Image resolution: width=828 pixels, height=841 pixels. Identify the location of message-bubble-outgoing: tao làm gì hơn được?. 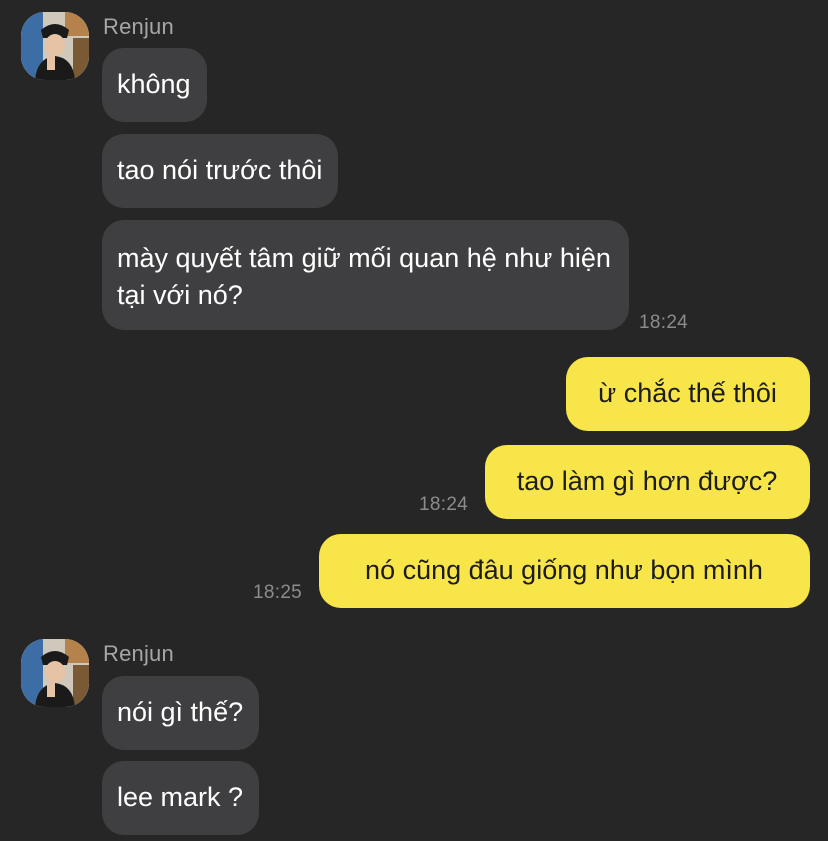
(647, 482).